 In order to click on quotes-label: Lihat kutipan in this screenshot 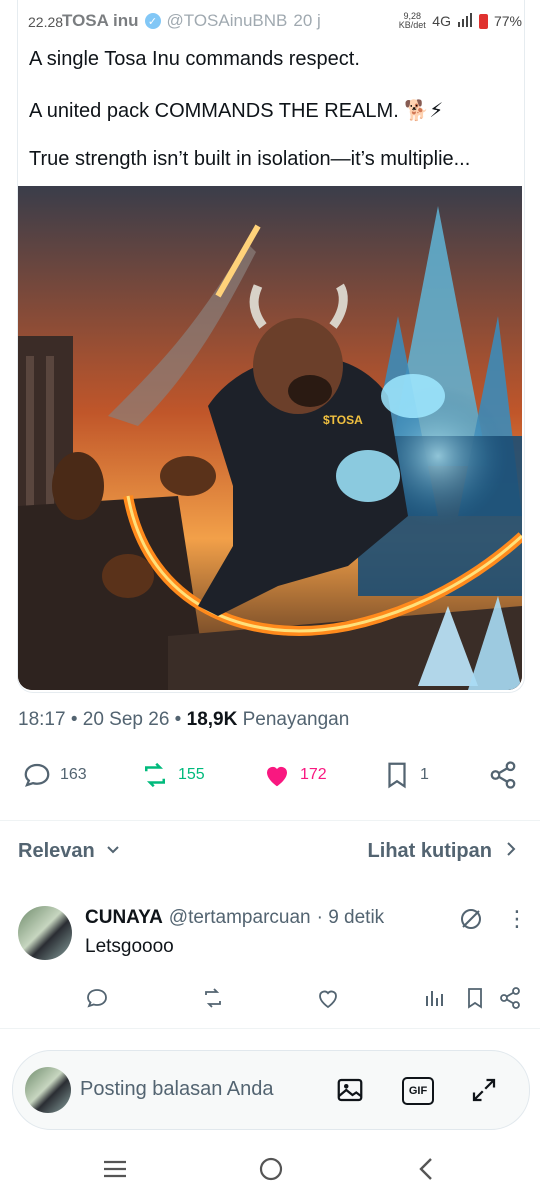, I will do `click(429, 851)`.